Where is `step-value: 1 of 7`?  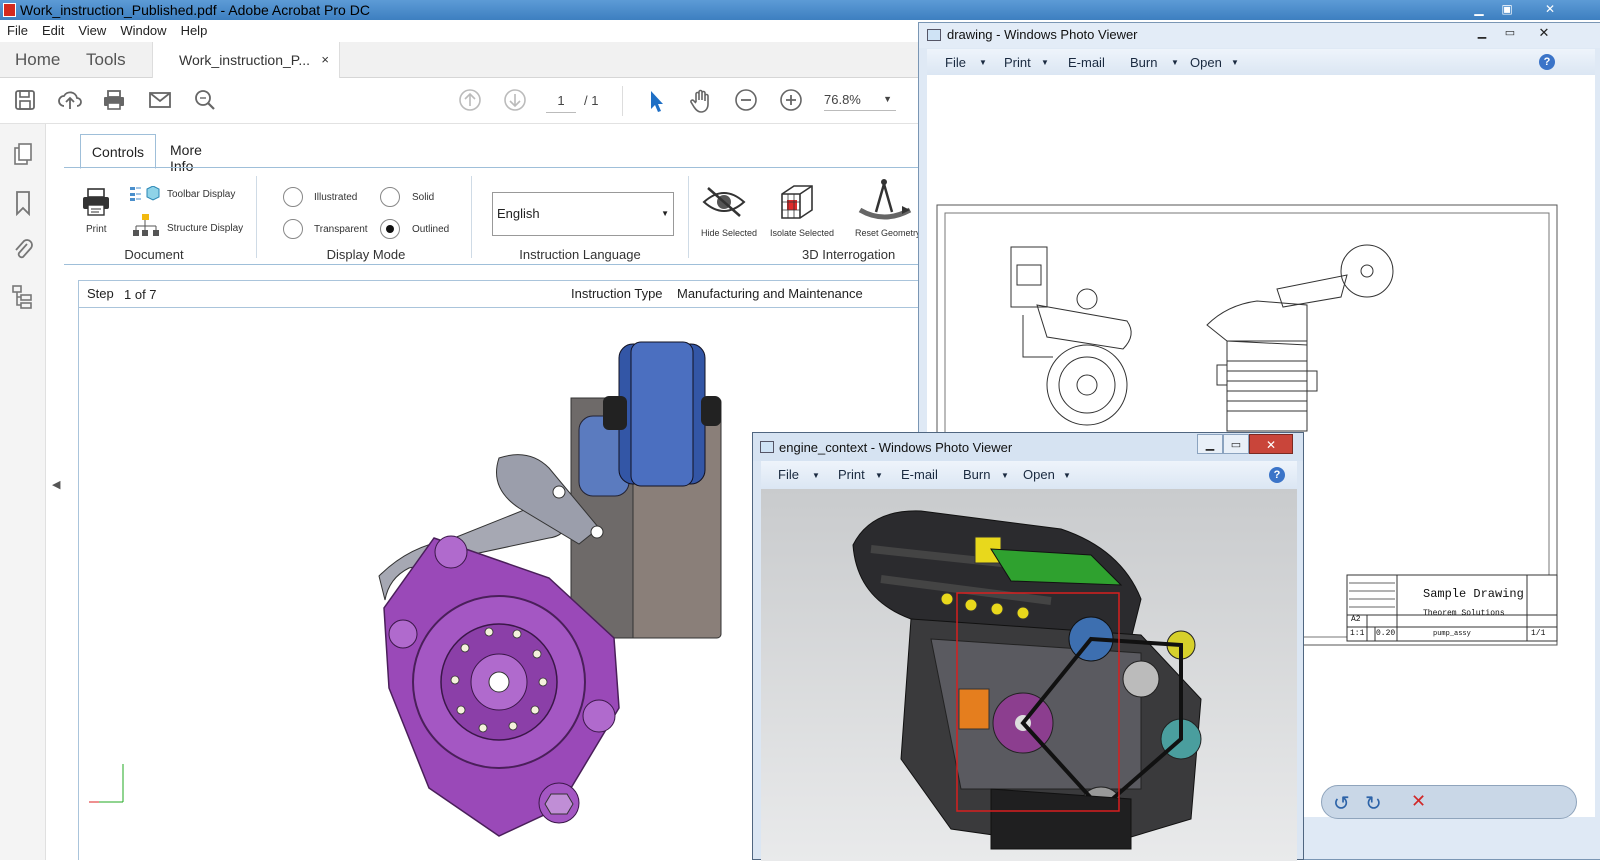 step-value: 1 of 7 is located at coordinates (140, 294).